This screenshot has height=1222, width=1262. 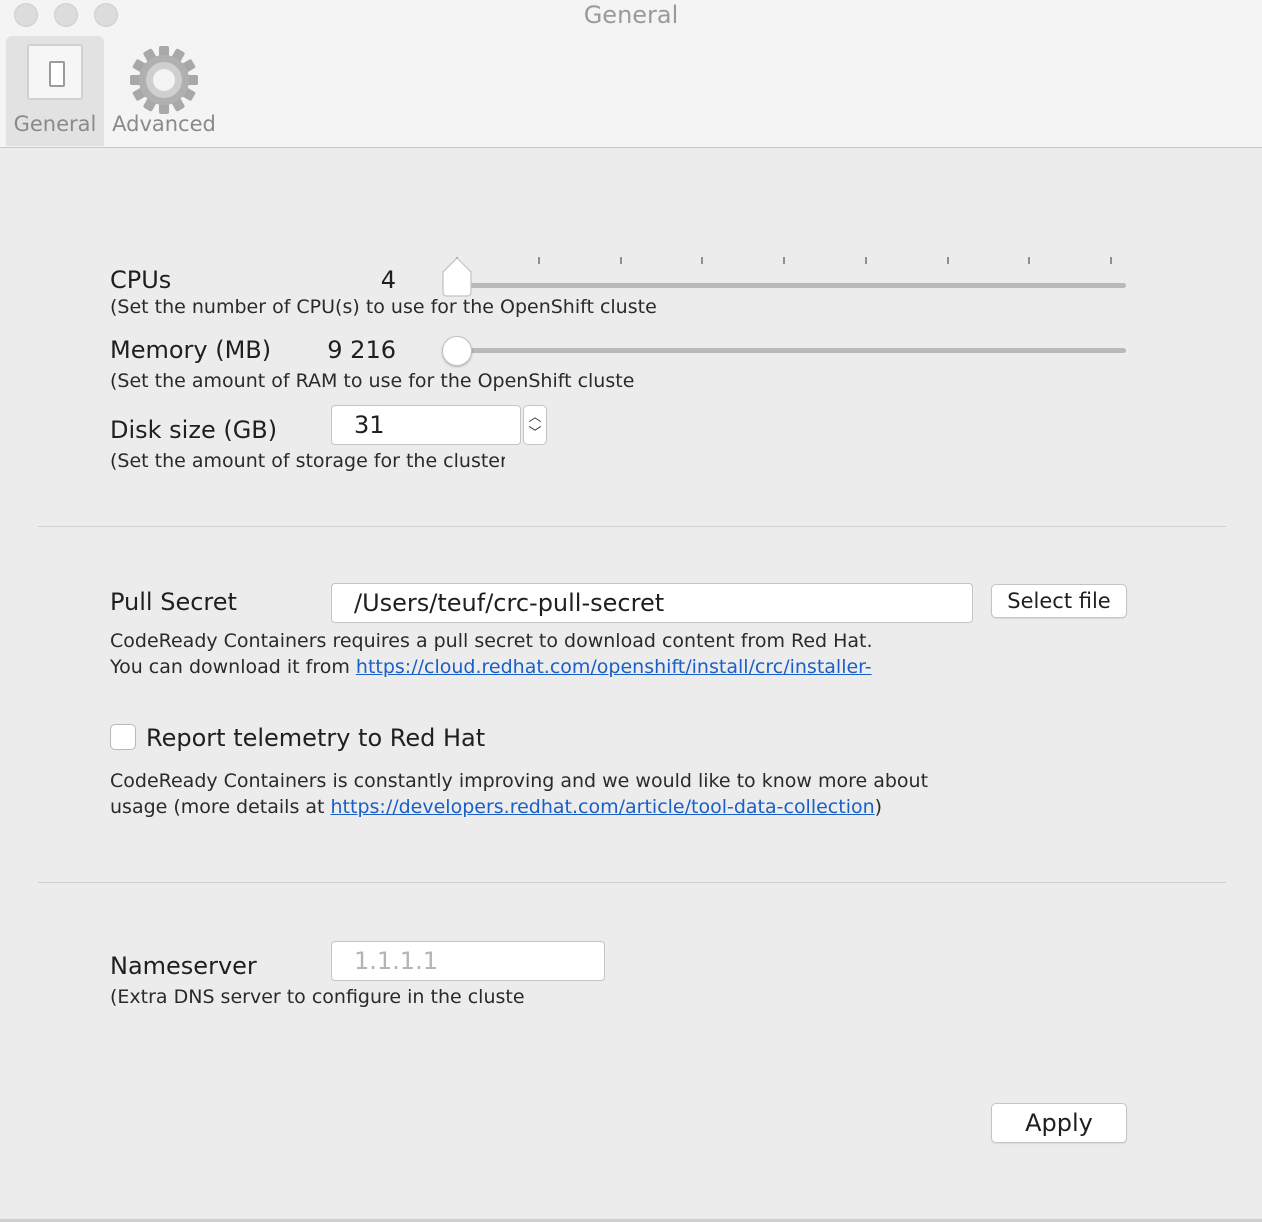 I want to click on apply-button: Apply, so click(x=1059, y=1123).